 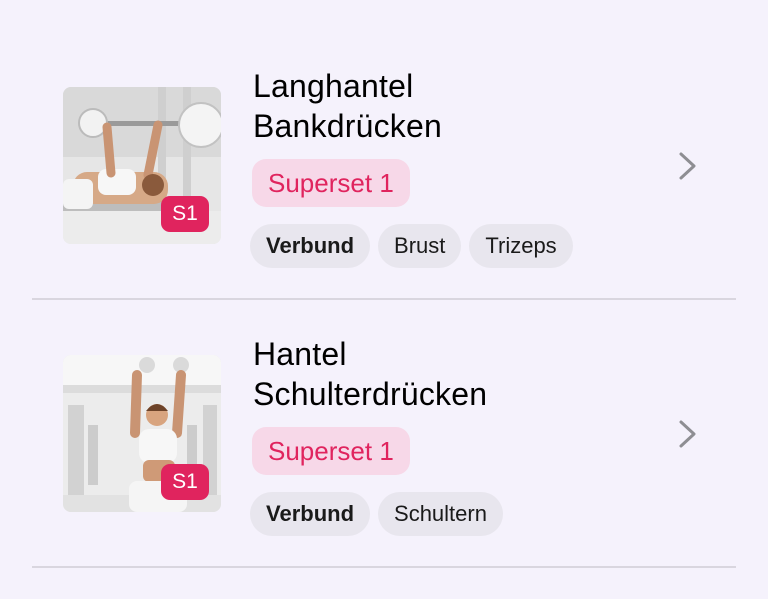 I want to click on muscle-tags: Verbund Brust Trizeps, so click(x=411, y=246).